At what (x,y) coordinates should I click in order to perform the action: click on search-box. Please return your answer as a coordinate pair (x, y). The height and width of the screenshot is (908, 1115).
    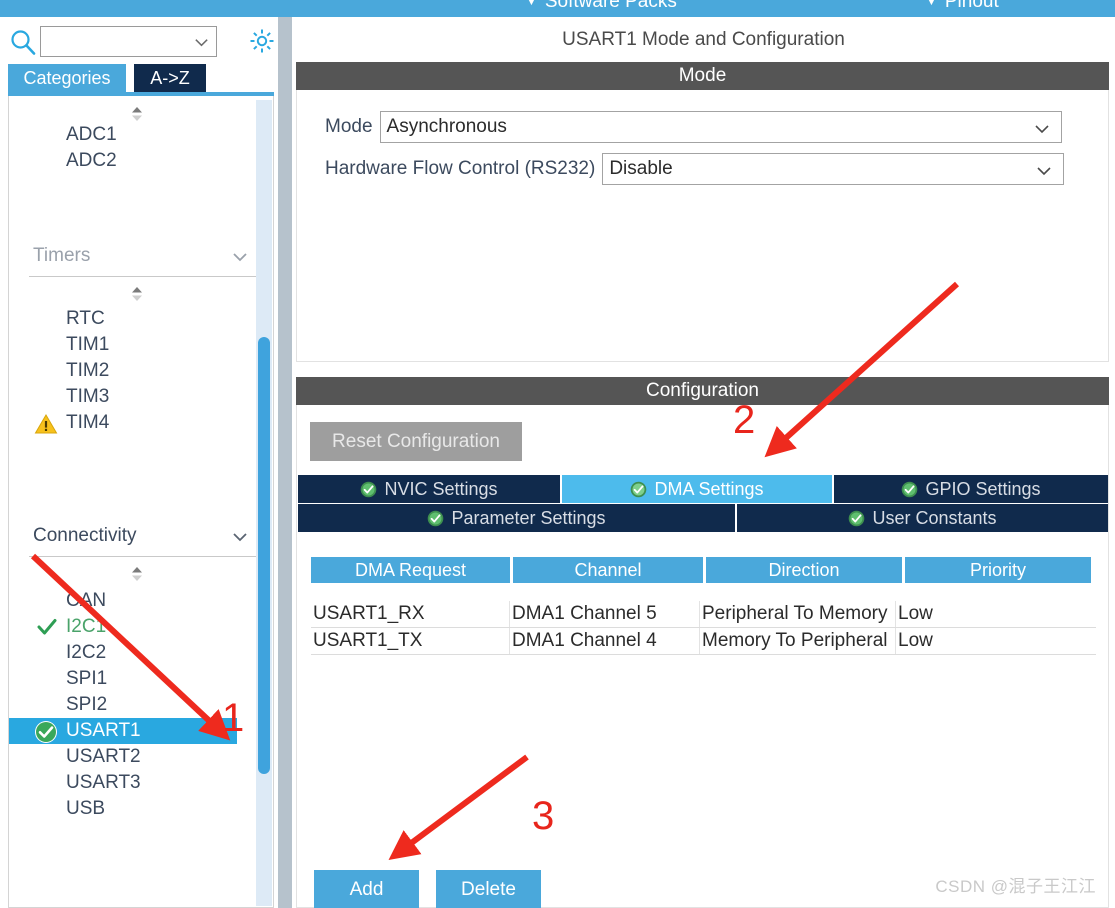
    Looking at the image, I should click on (128, 41).